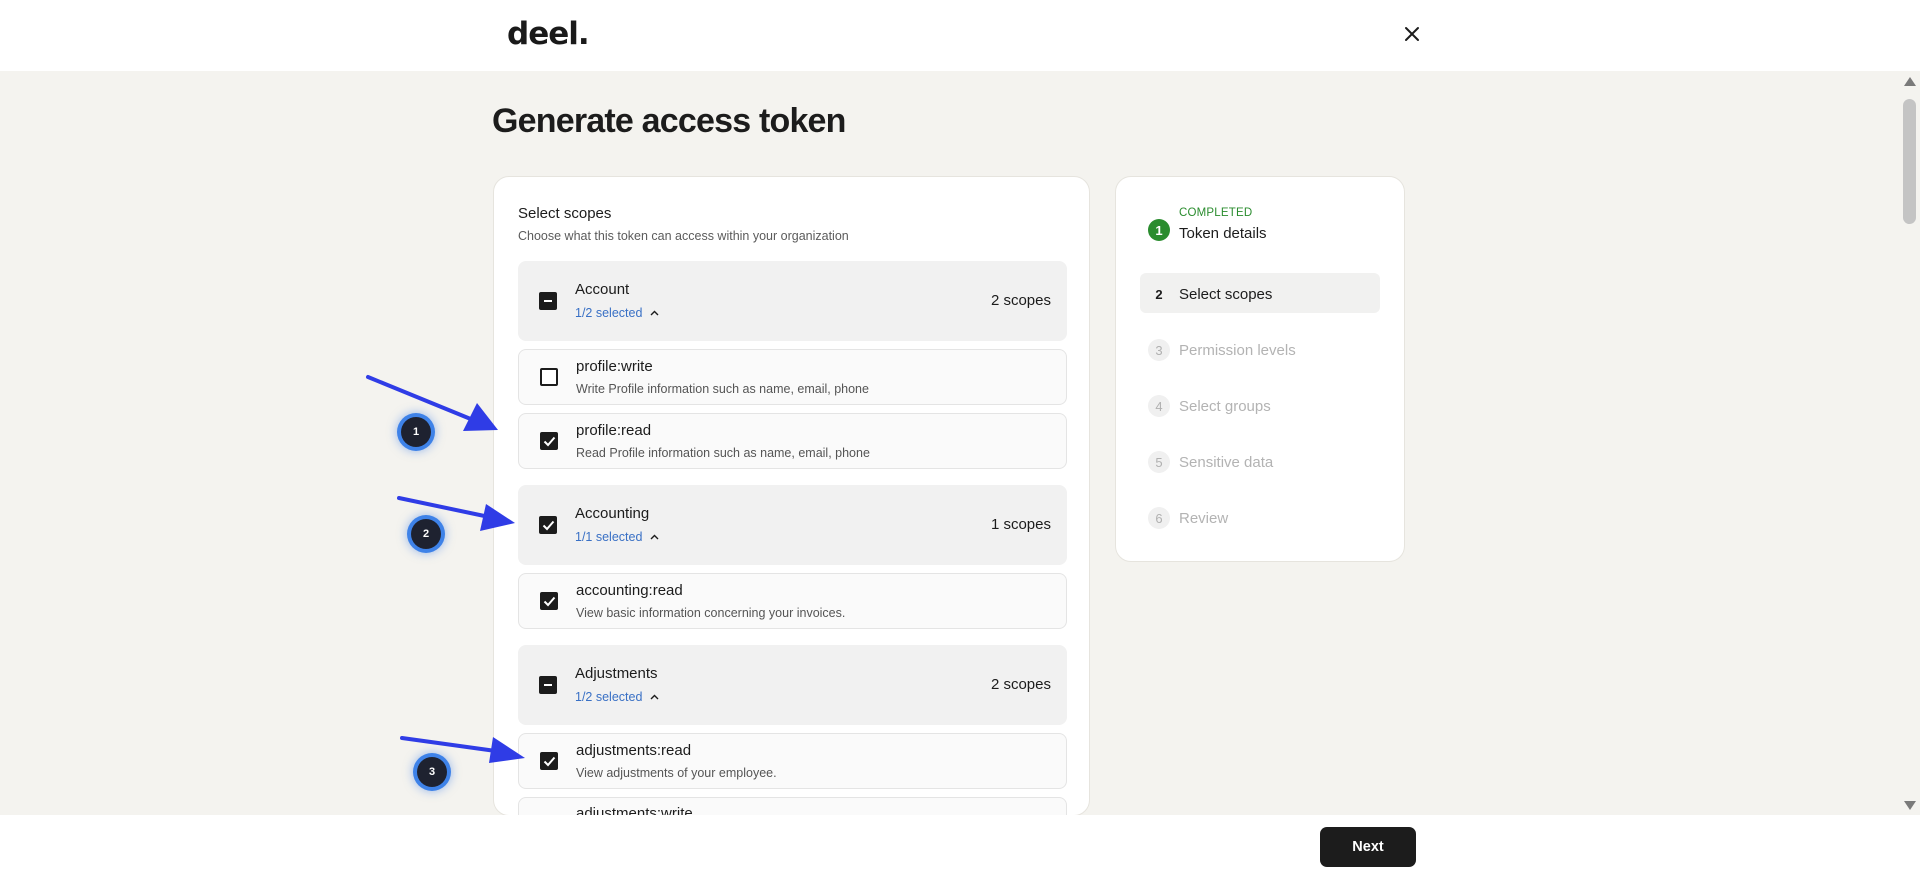 This screenshot has width=1920, height=878. What do you see at coordinates (1226, 462) in the screenshot?
I see `step-label: Sensitive data` at bounding box center [1226, 462].